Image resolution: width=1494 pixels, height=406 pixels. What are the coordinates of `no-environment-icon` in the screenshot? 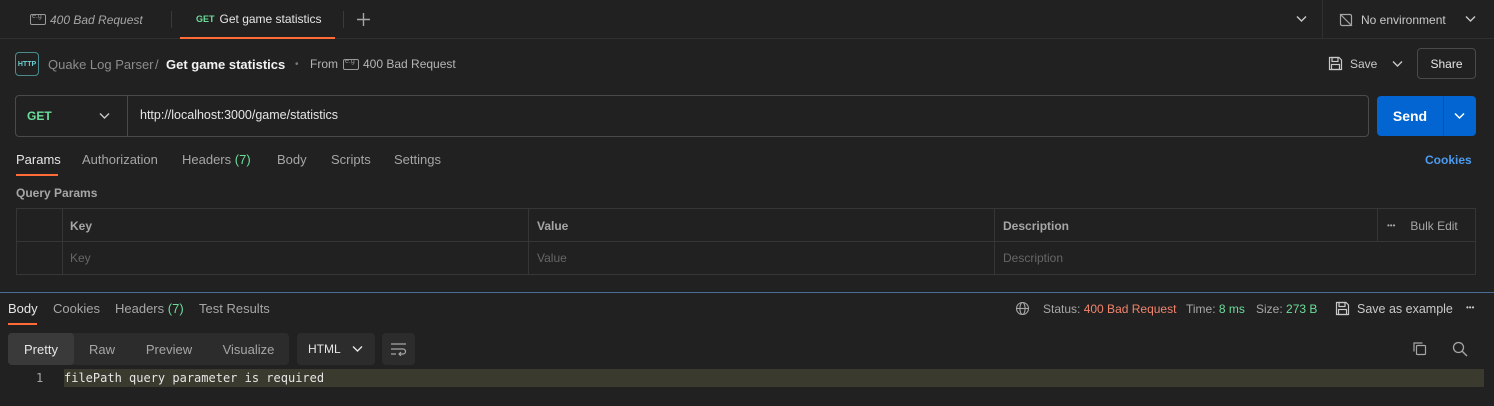 It's located at (1346, 20).